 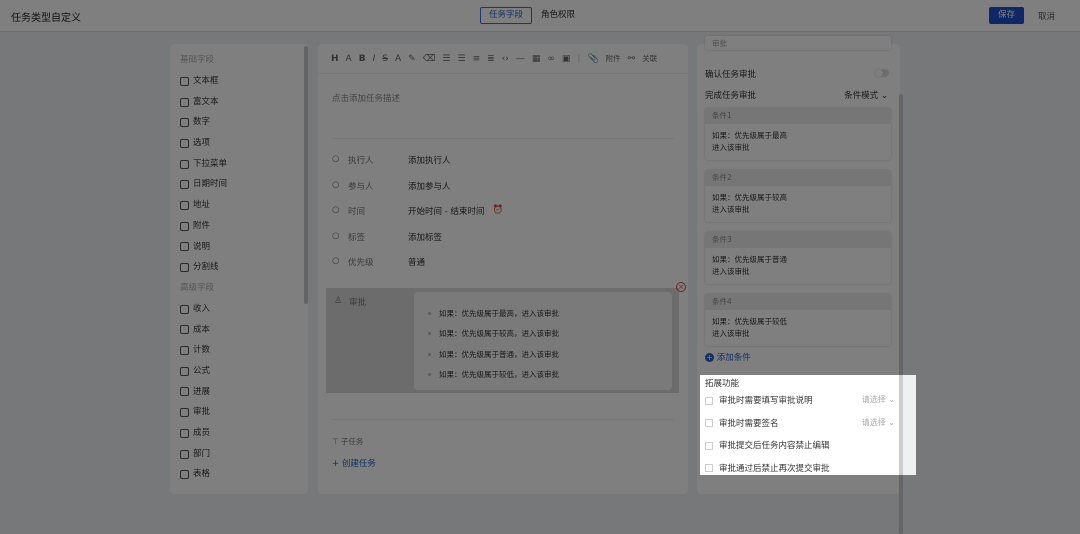 What do you see at coordinates (429, 160) in the screenshot?
I see `field-value: 添加执行人` at bounding box center [429, 160].